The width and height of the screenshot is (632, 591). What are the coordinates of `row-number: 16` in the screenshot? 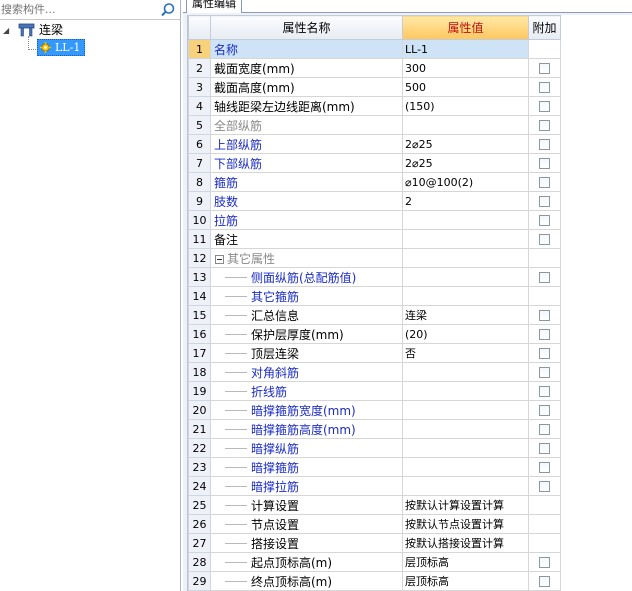 It's located at (199, 334).